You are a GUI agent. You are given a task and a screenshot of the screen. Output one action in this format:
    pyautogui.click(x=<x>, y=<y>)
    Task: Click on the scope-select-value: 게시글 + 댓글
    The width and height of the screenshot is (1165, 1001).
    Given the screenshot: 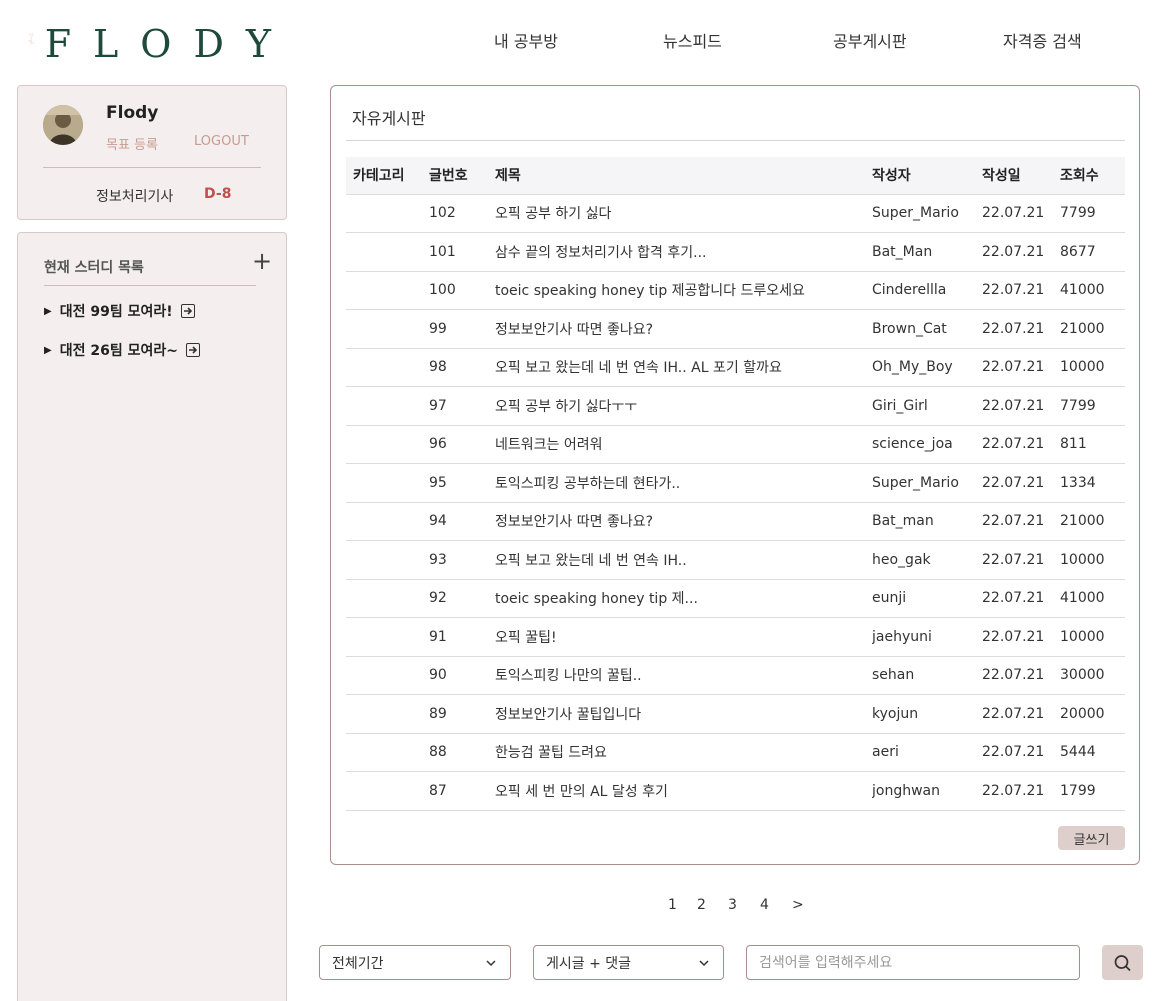 What is the action you would take?
    pyautogui.click(x=589, y=963)
    